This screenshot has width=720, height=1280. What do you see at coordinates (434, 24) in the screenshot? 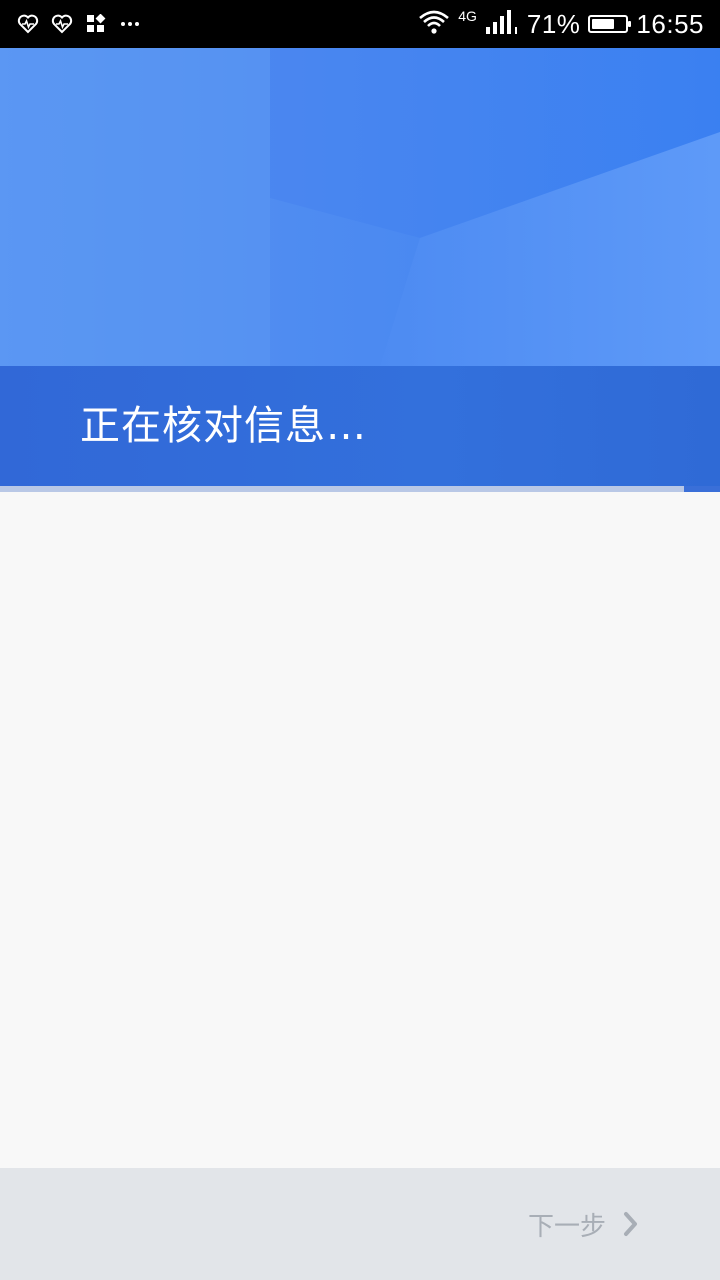
I see `wifi-icon` at bounding box center [434, 24].